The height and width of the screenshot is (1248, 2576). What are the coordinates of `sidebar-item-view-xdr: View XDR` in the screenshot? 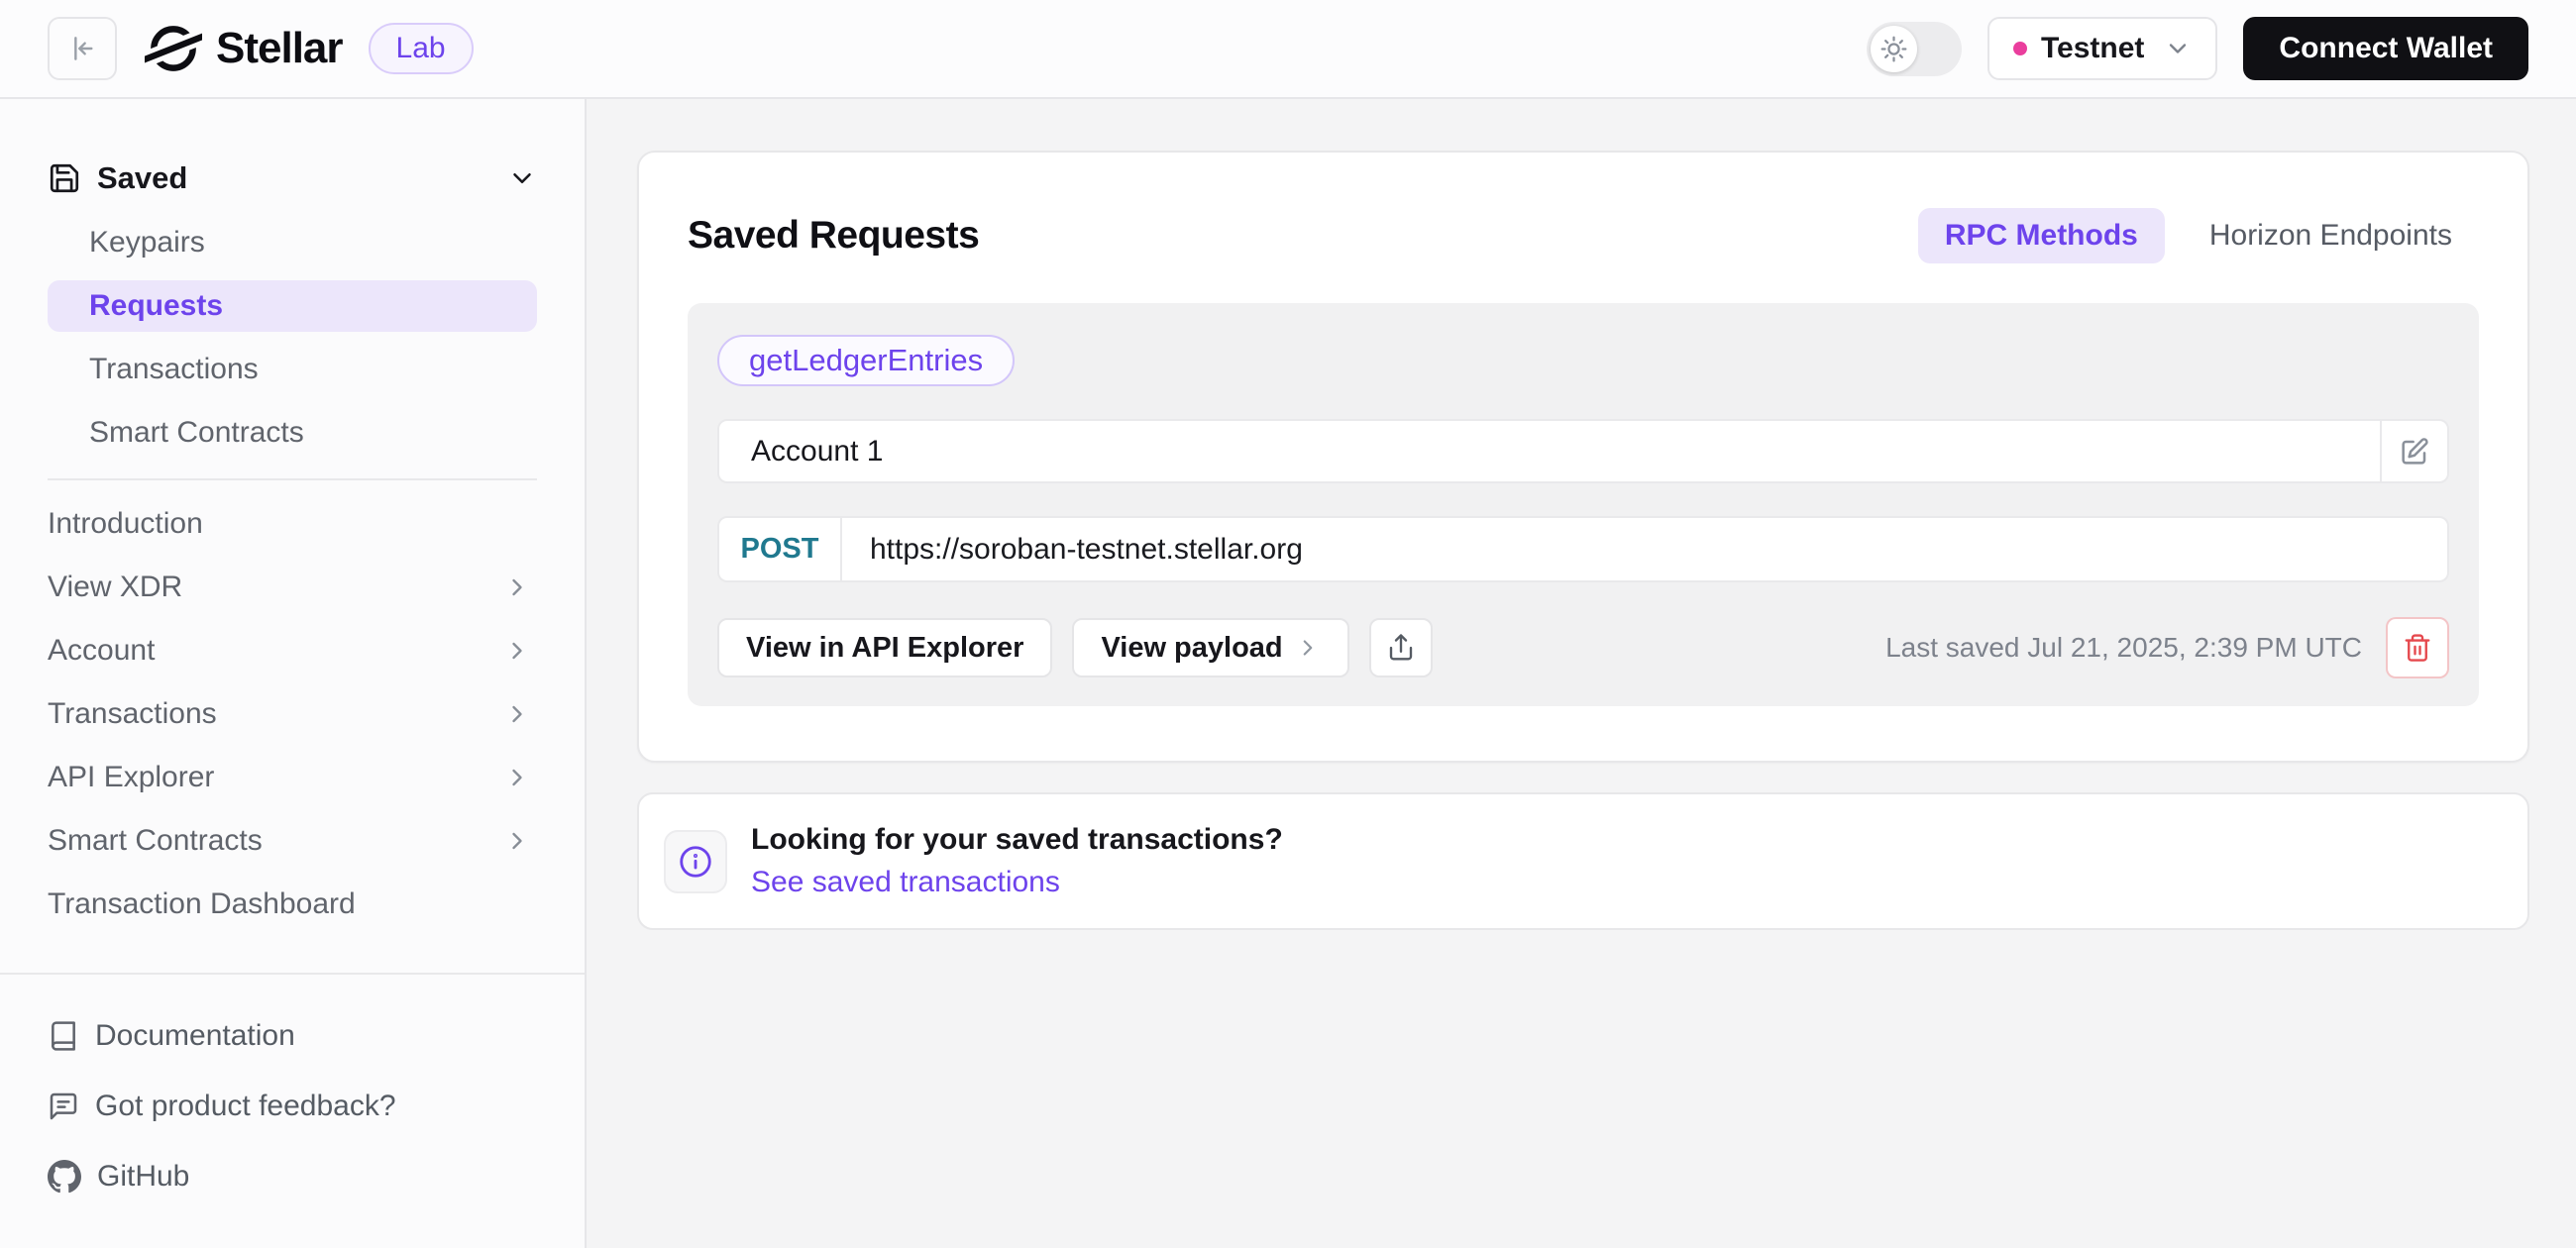 It's located at (292, 587).